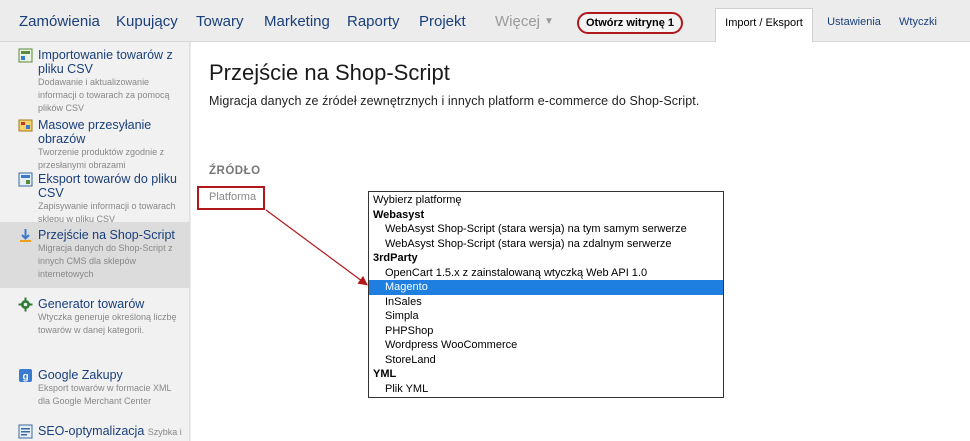 Image resolution: width=970 pixels, height=441 pixels. Describe the element at coordinates (25, 431) in the screenshot. I see `seo-icon` at that location.